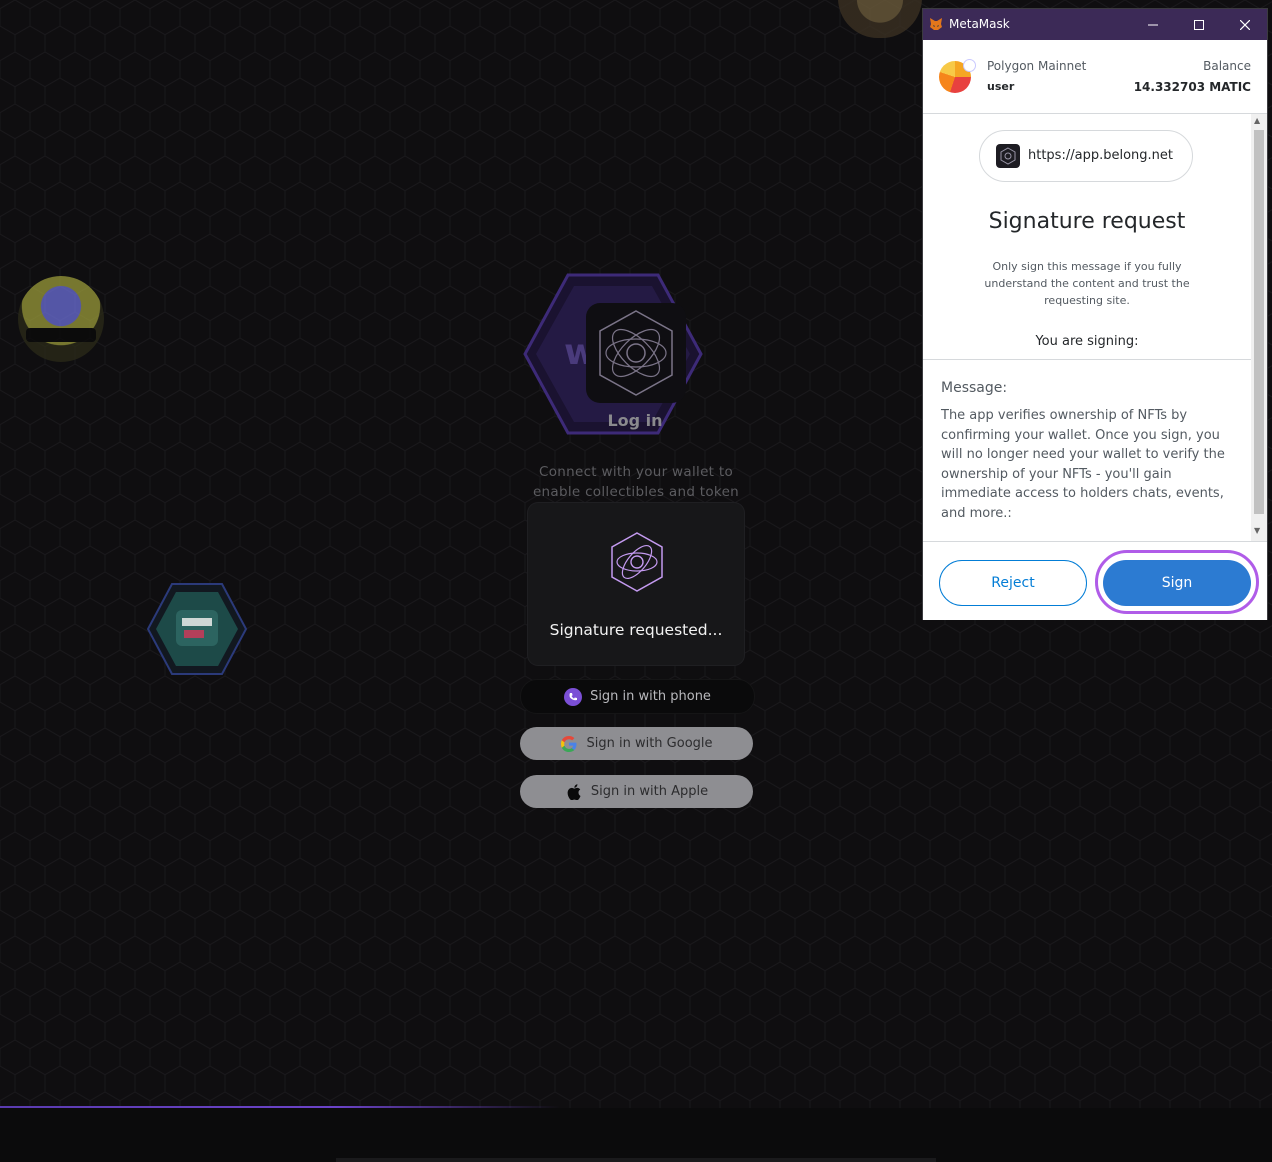  What do you see at coordinates (573, 696) in the screenshot?
I see `phone-icon` at bounding box center [573, 696].